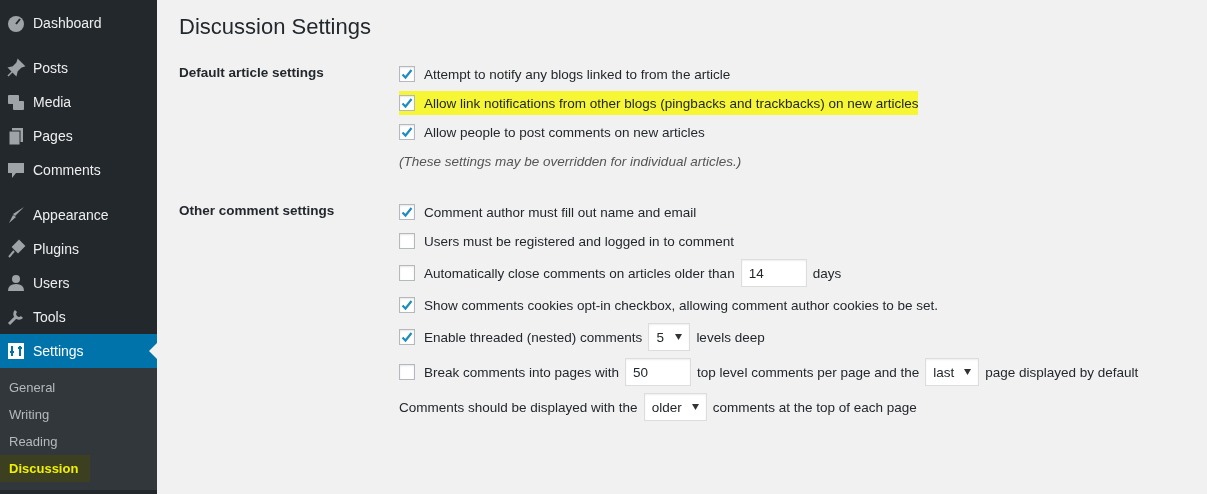 Image resolution: width=1207 pixels, height=494 pixels. I want to click on sidebar-item: Dashboard, so click(78, 23).